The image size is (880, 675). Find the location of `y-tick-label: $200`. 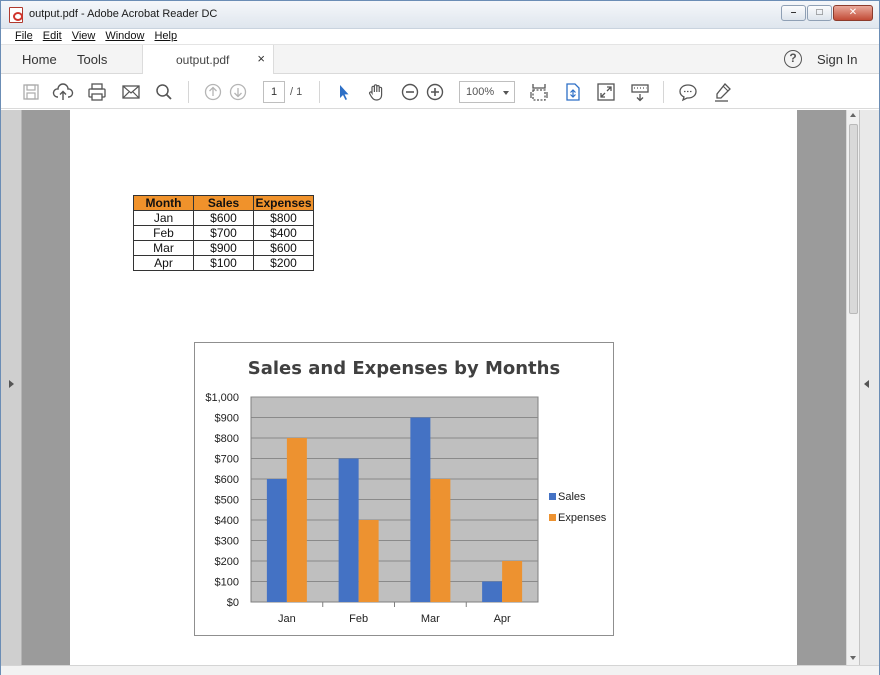

y-tick-label: $200 is located at coordinates (227, 562).